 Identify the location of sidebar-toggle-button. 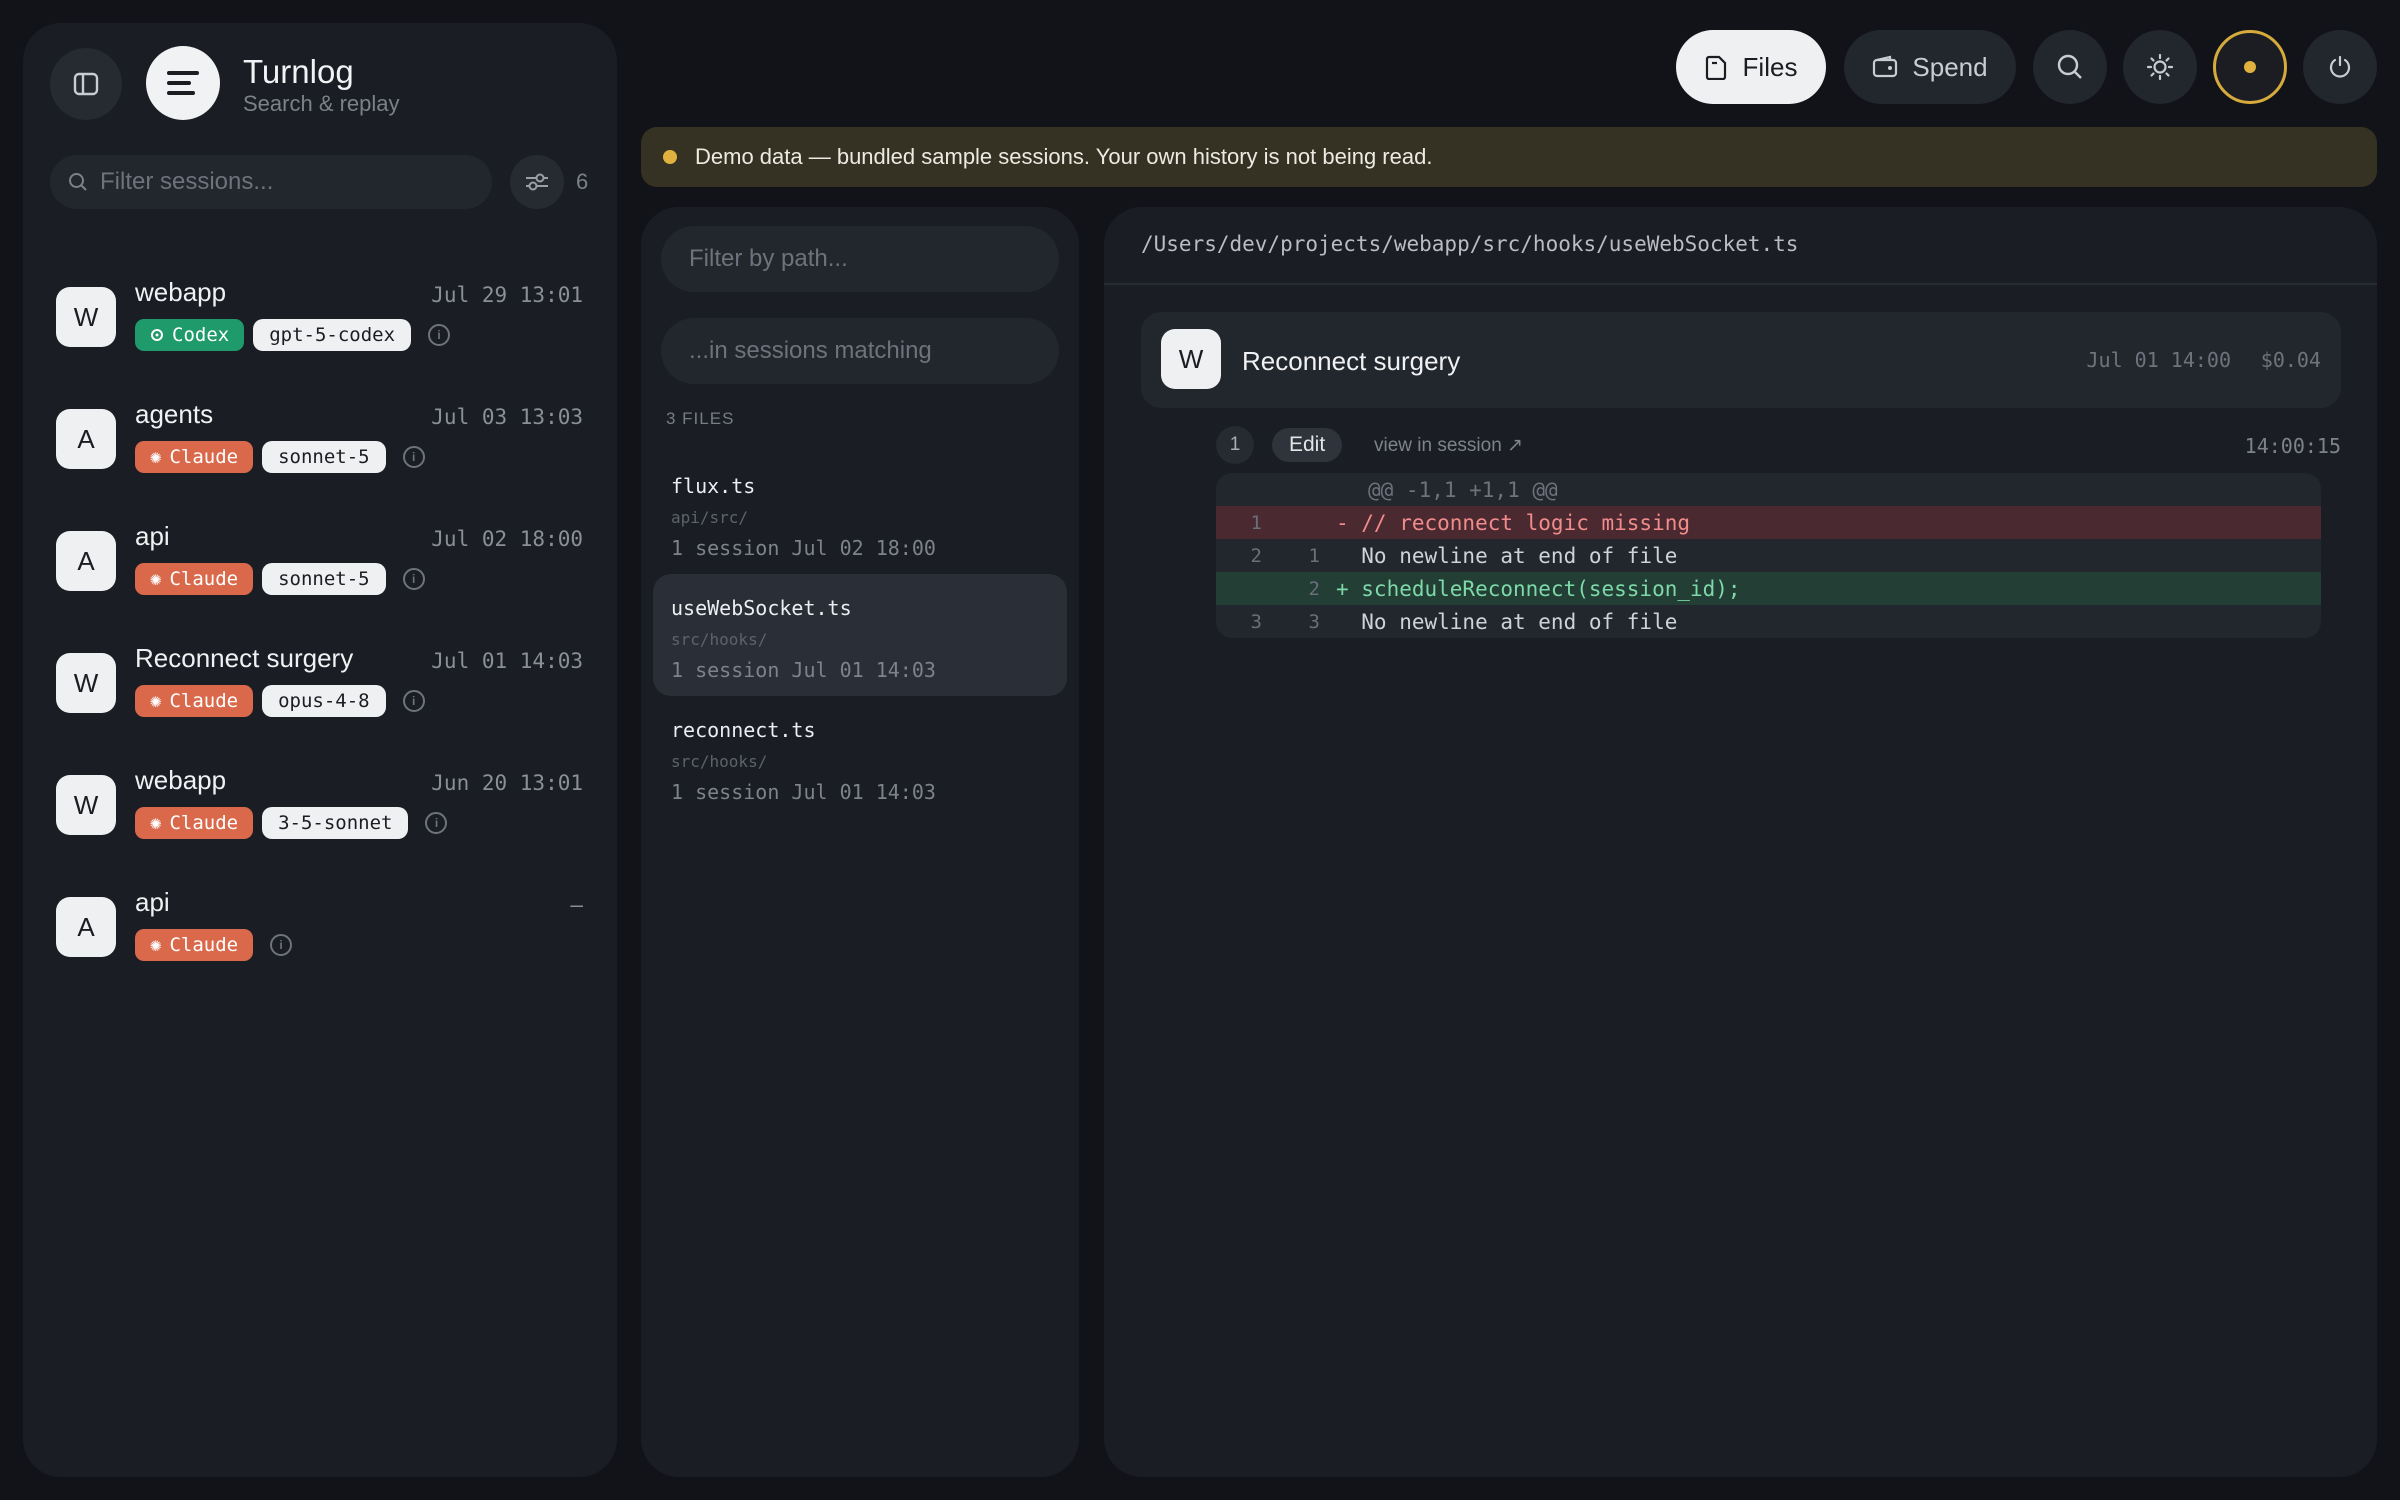
(86, 84).